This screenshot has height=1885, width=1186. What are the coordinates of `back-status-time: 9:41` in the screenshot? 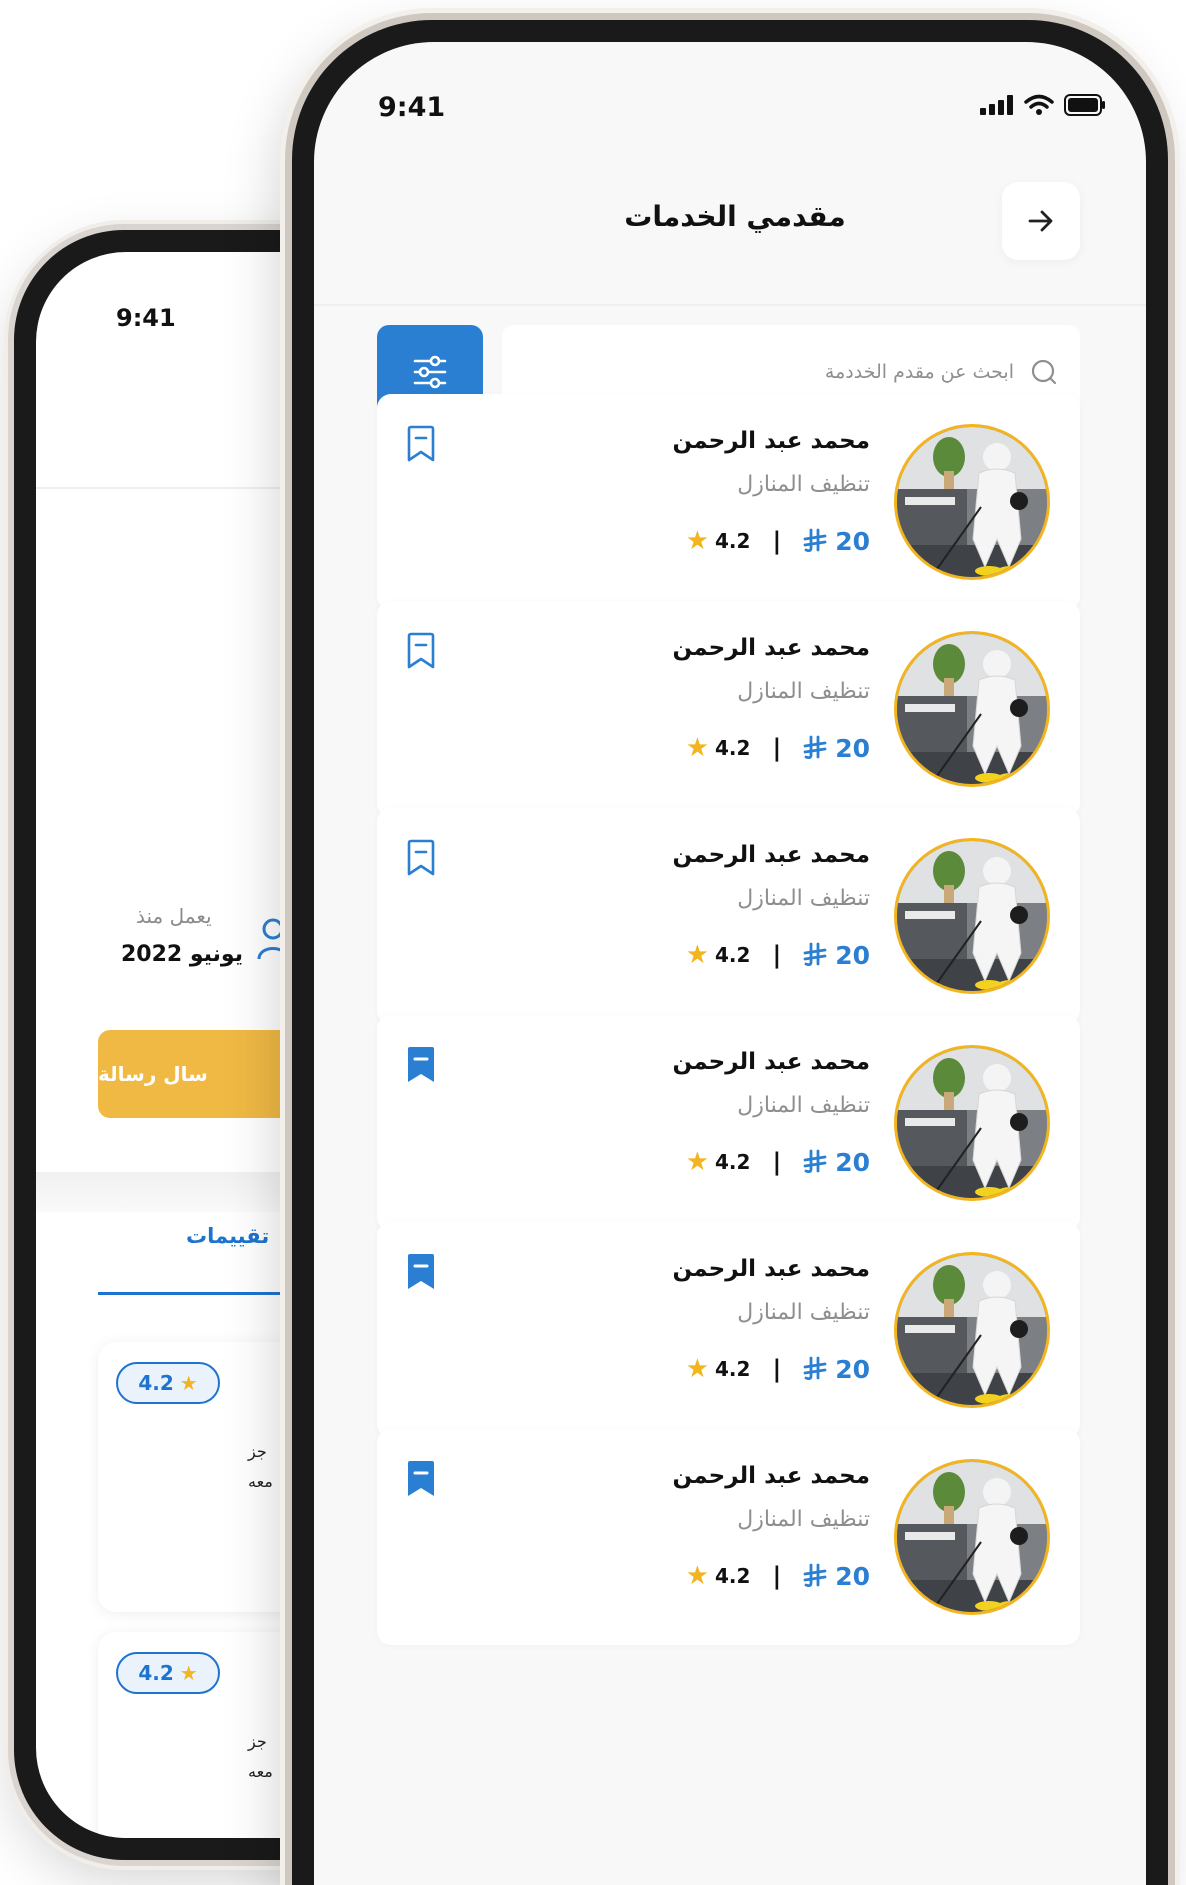 It's located at (146, 318).